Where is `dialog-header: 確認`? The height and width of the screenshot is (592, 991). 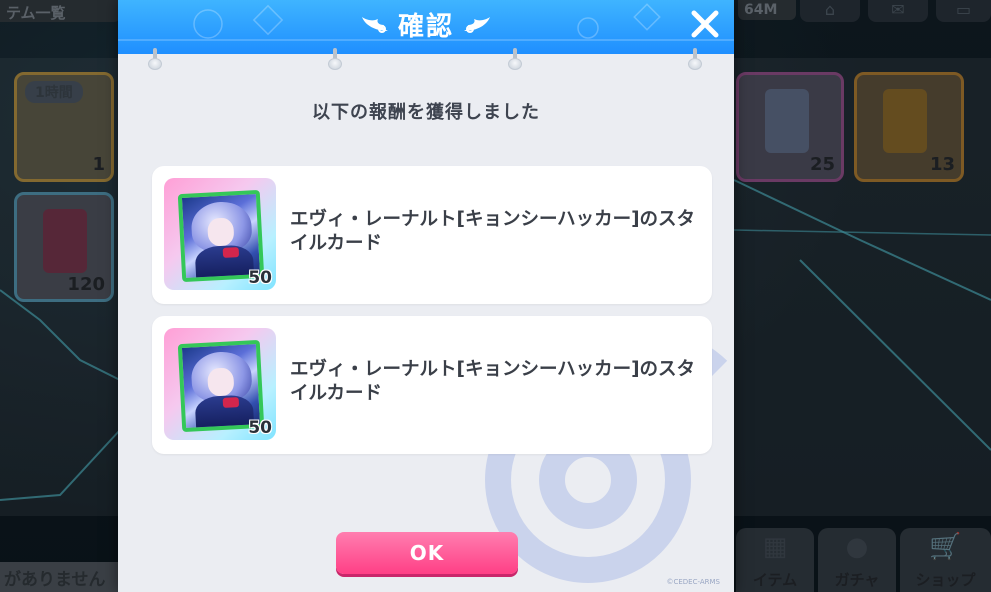
dialog-header: 確認 is located at coordinates (426, 27).